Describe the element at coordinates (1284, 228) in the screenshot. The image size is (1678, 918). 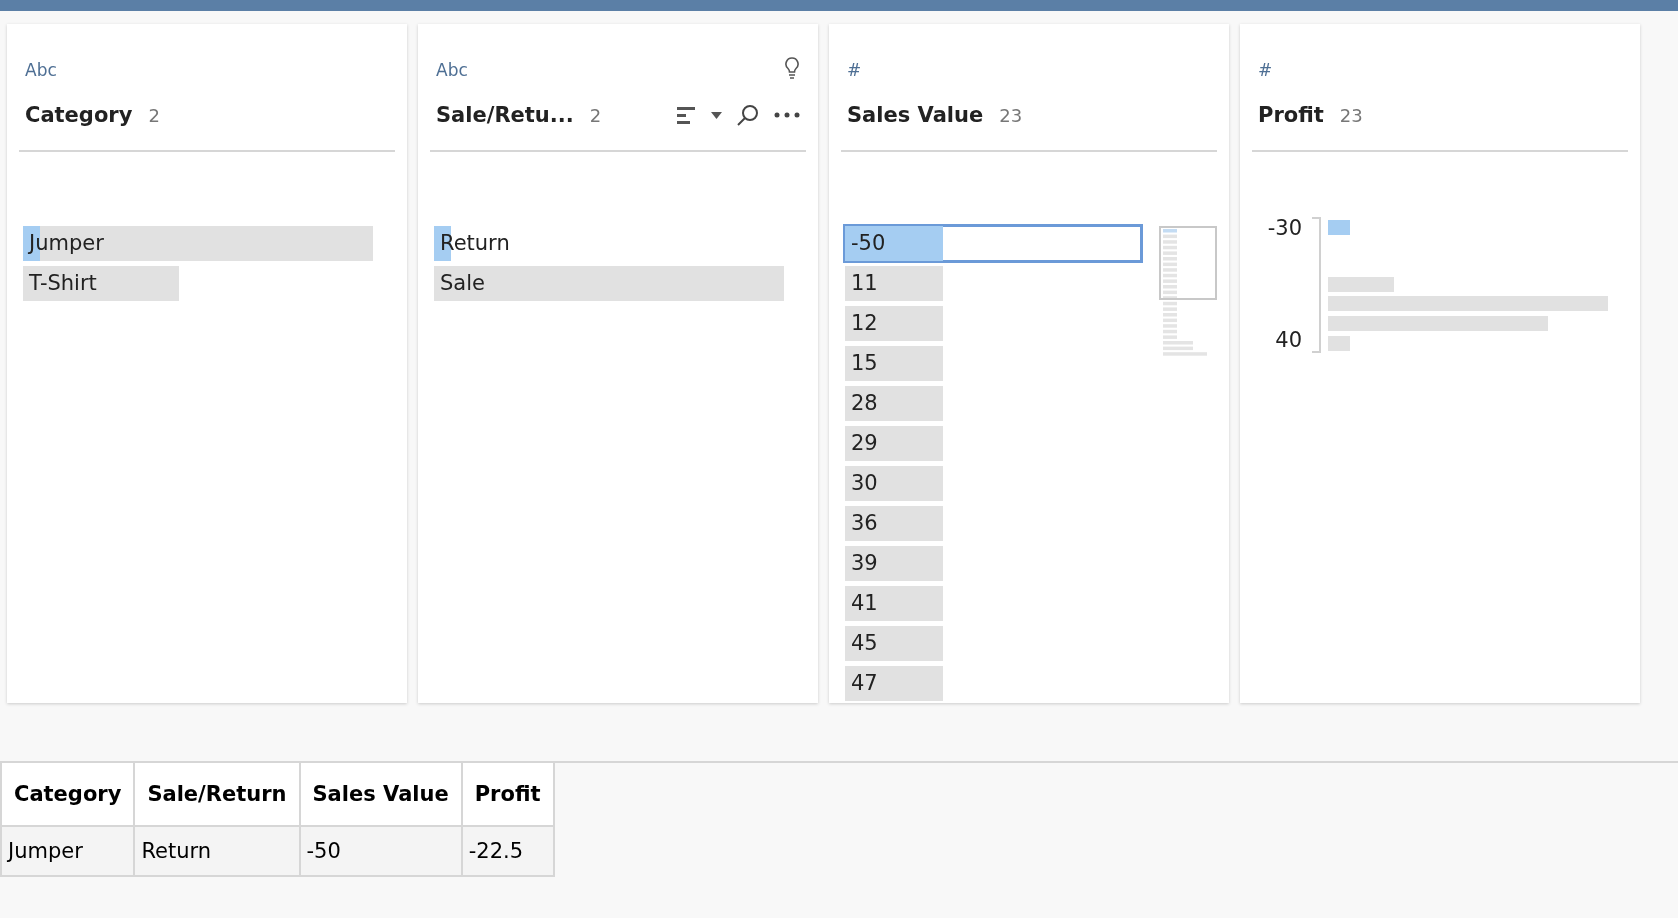
I see `axis-label: -30` at that location.